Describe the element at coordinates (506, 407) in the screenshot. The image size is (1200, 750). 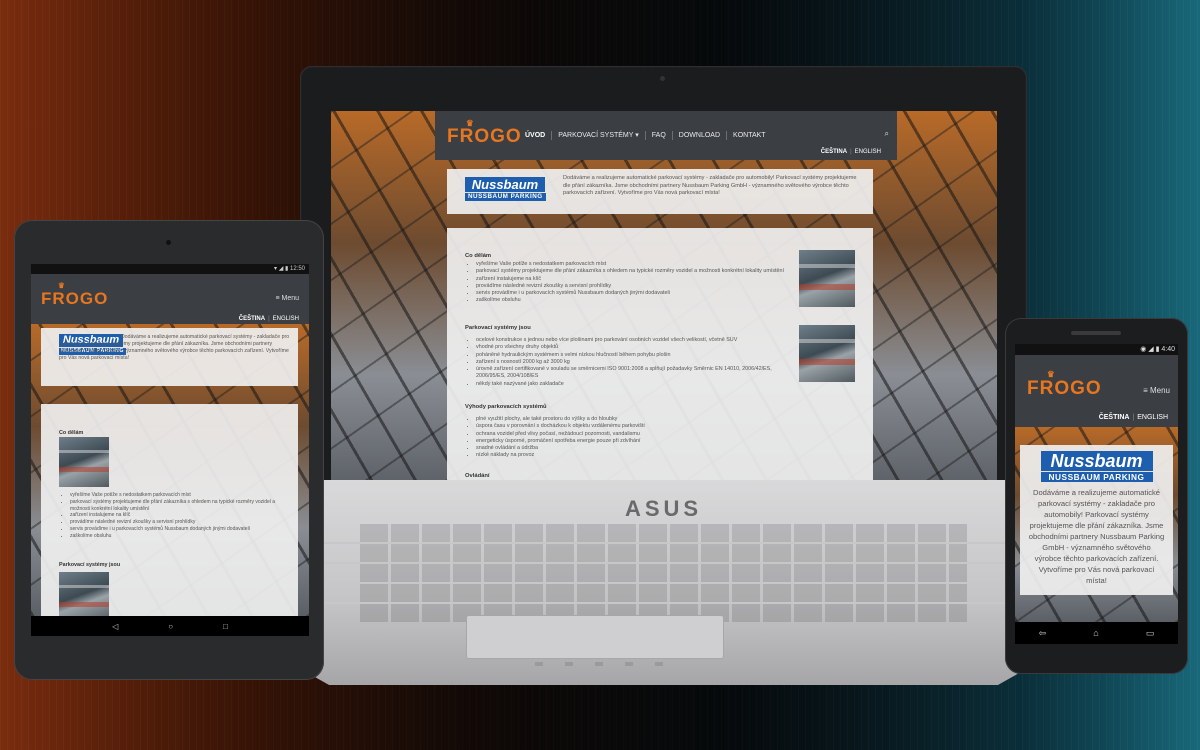
I see `section-title: Výhody parkovacích systémů` at that location.